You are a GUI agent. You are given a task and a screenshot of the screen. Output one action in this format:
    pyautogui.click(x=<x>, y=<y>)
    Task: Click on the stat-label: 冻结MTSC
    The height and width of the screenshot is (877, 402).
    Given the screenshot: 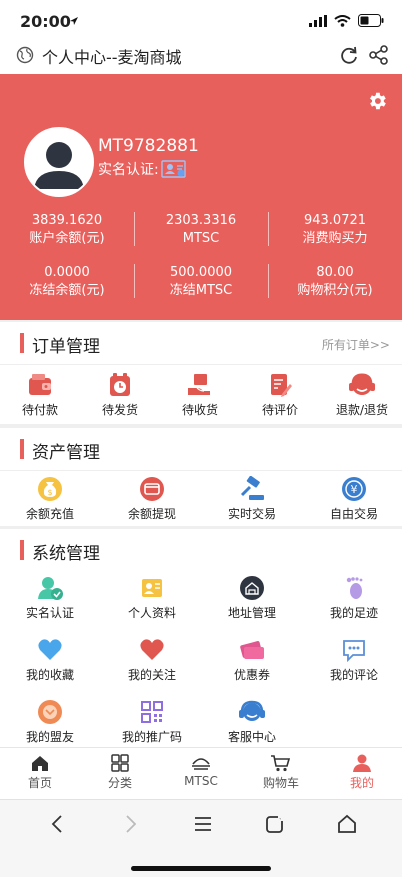 What is the action you would take?
    pyautogui.click(x=201, y=290)
    